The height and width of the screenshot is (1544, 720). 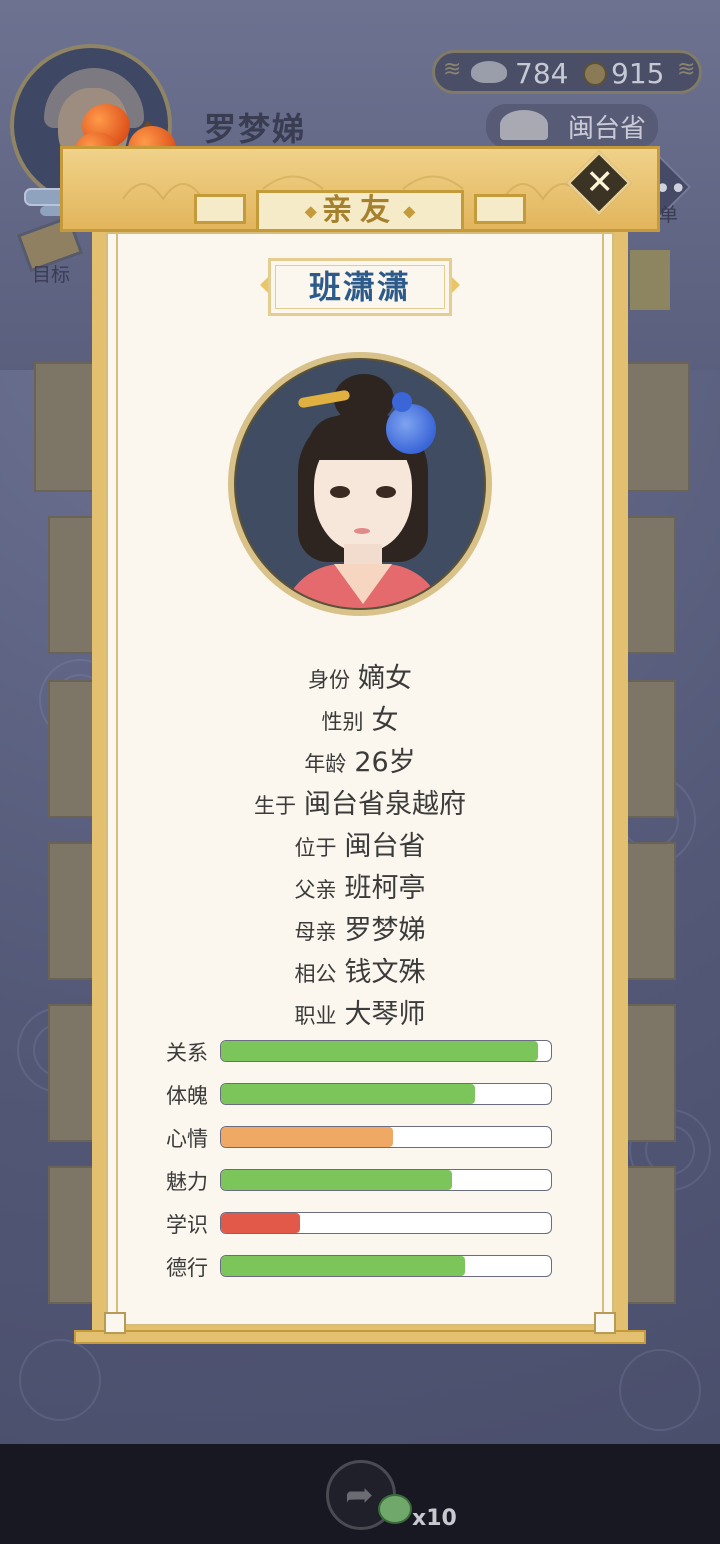 What do you see at coordinates (51, 275) in the screenshot?
I see `goal-label: 目标` at bounding box center [51, 275].